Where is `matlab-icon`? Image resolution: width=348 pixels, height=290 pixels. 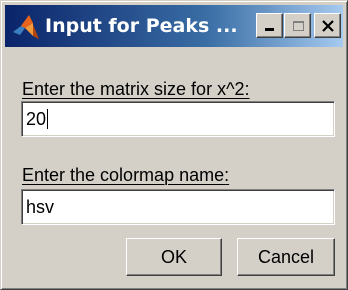
matlab-icon is located at coordinates (26, 27).